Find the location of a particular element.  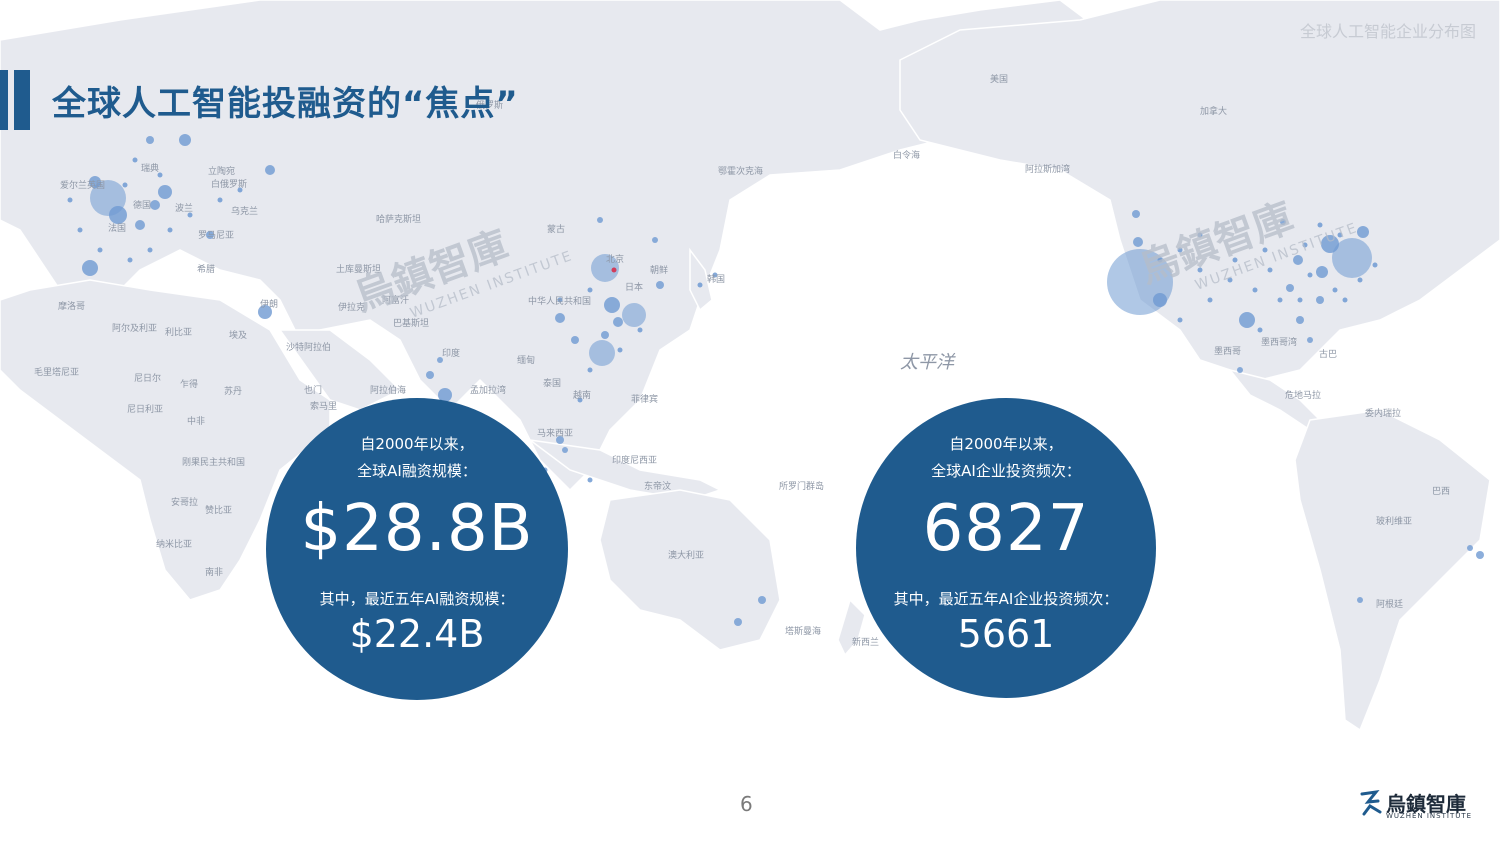

title-accent-bar is located at coordinates (22, 100).